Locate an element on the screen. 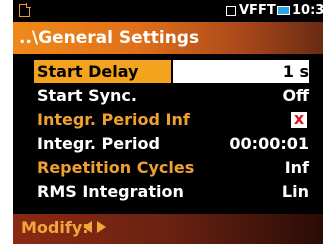  modify-hint: Modify: is located at coordinates (55, 227).